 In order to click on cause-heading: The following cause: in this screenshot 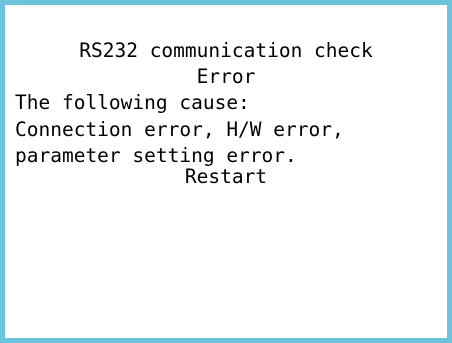, I will do `click(132, 102)`.